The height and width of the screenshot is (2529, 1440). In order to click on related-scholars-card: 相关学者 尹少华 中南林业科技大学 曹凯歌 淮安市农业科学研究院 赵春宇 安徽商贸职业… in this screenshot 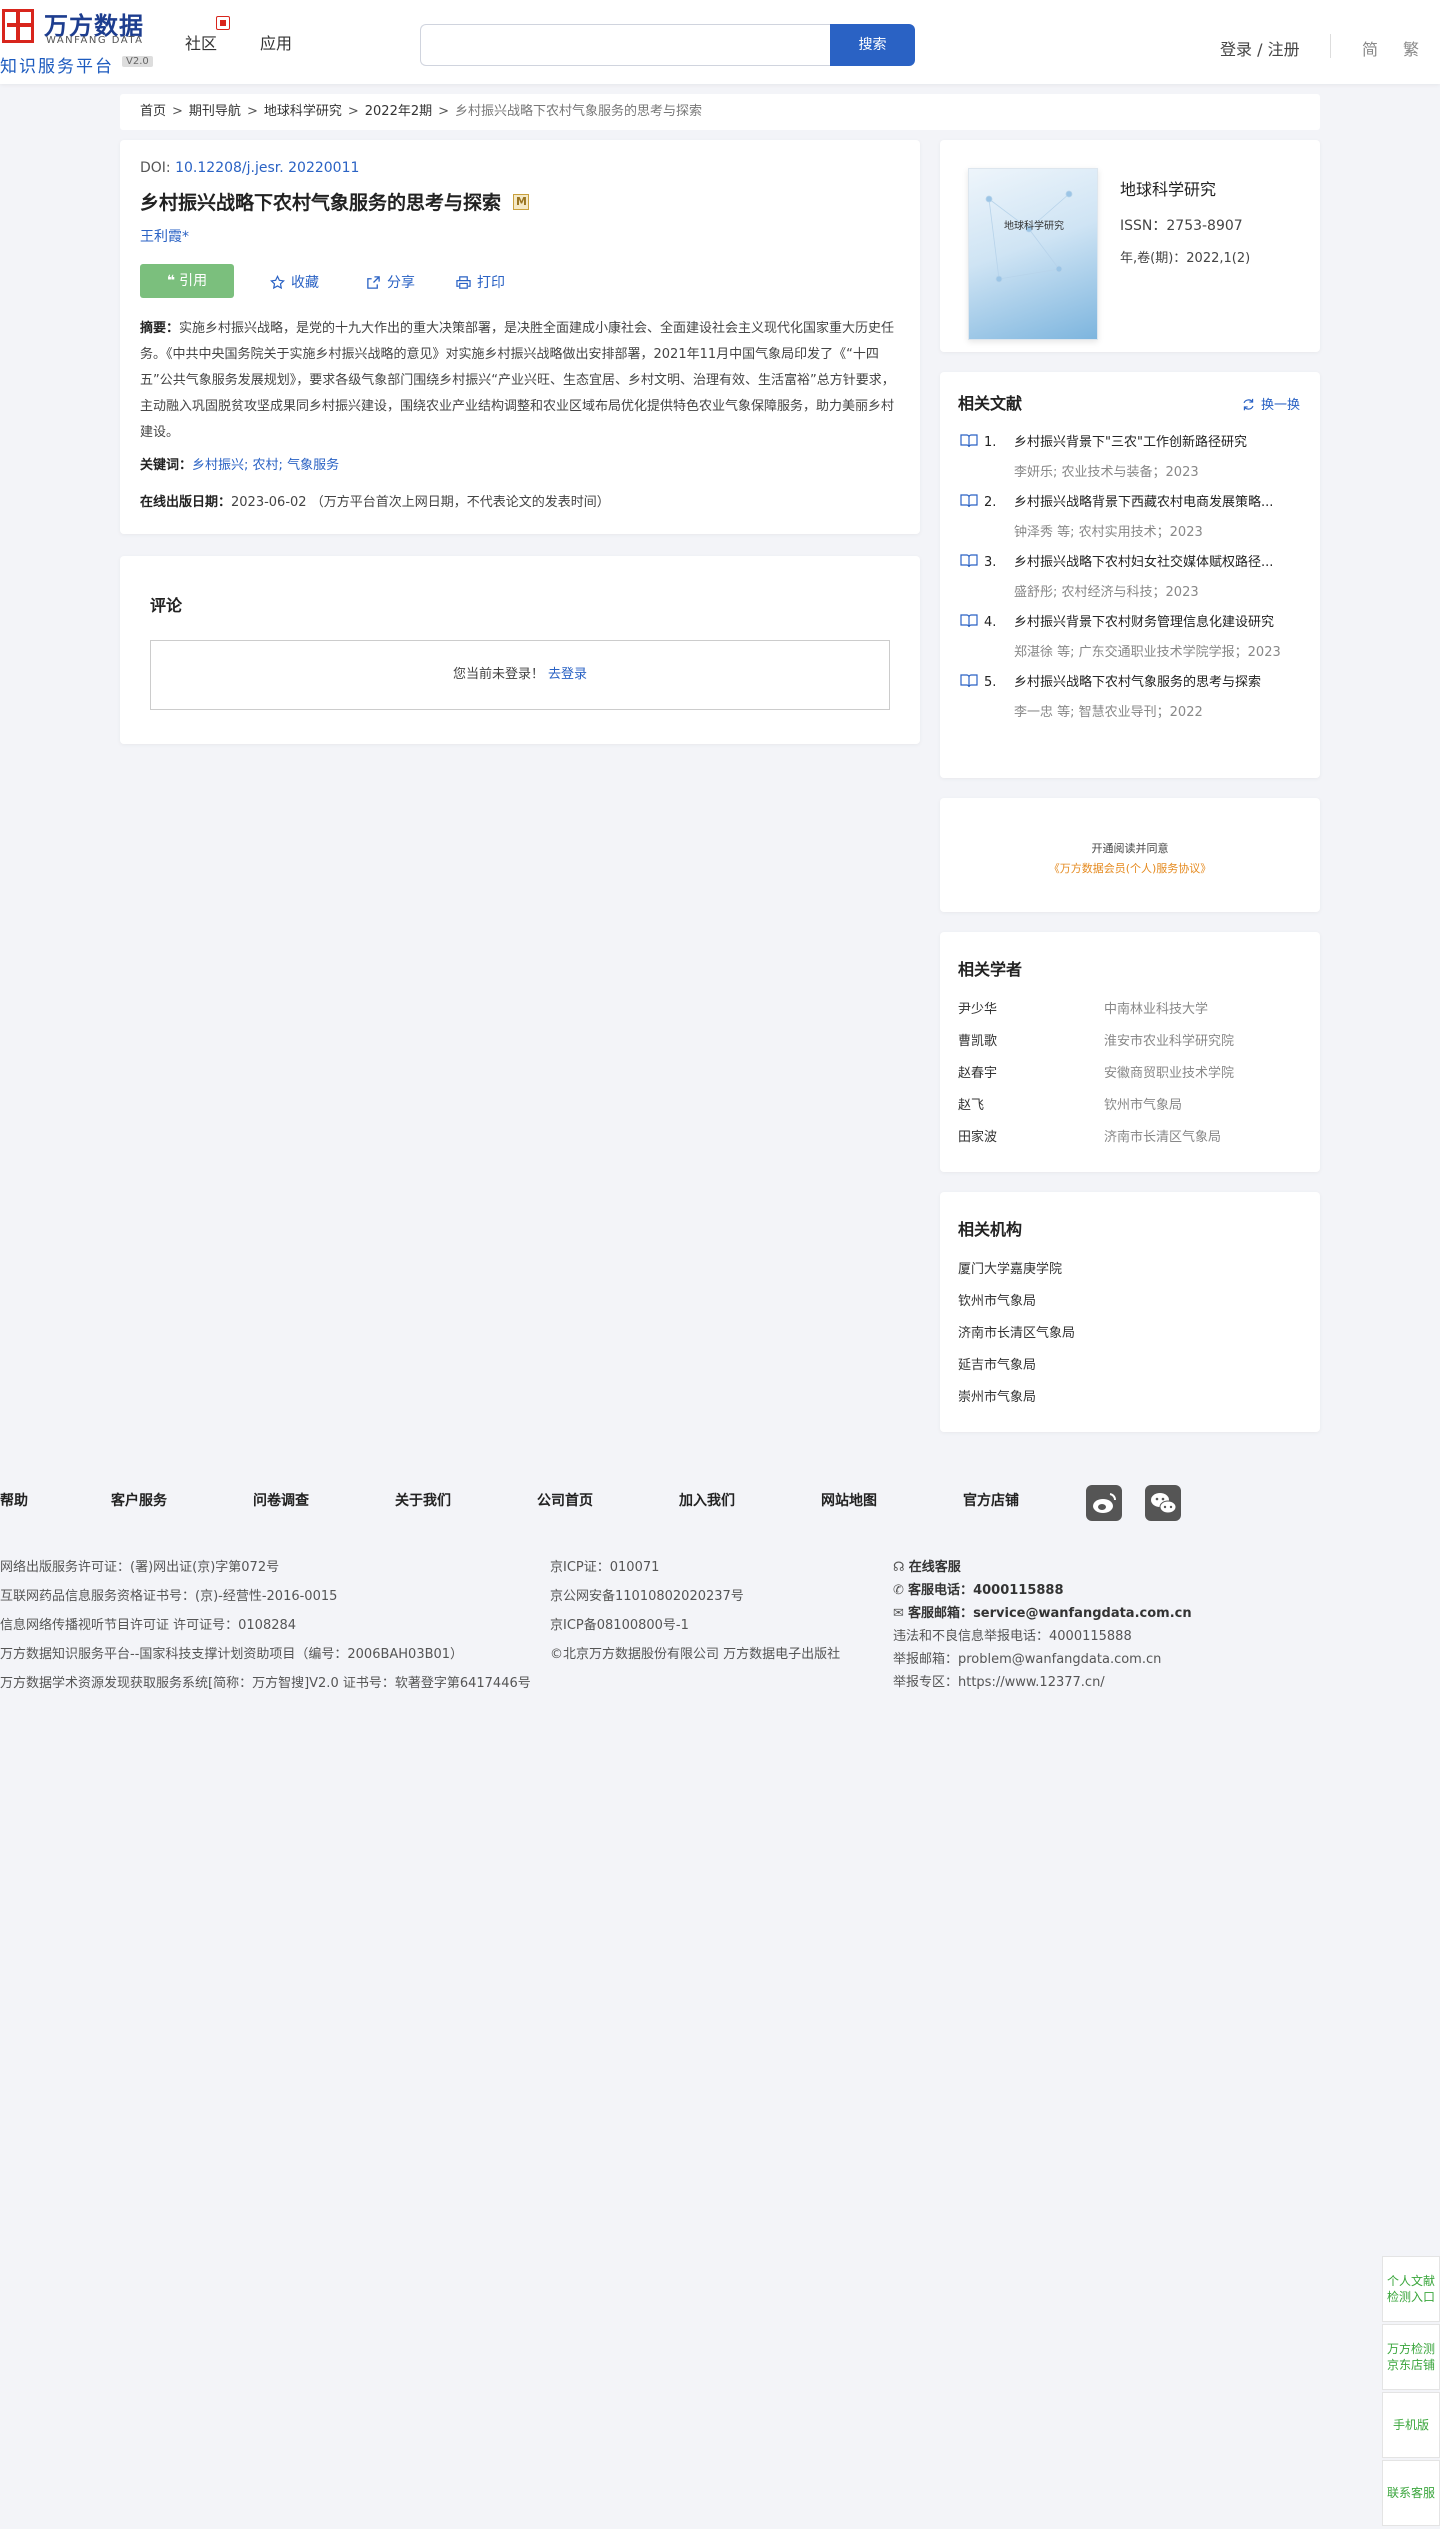, I will do `click(1130, 1052)`.